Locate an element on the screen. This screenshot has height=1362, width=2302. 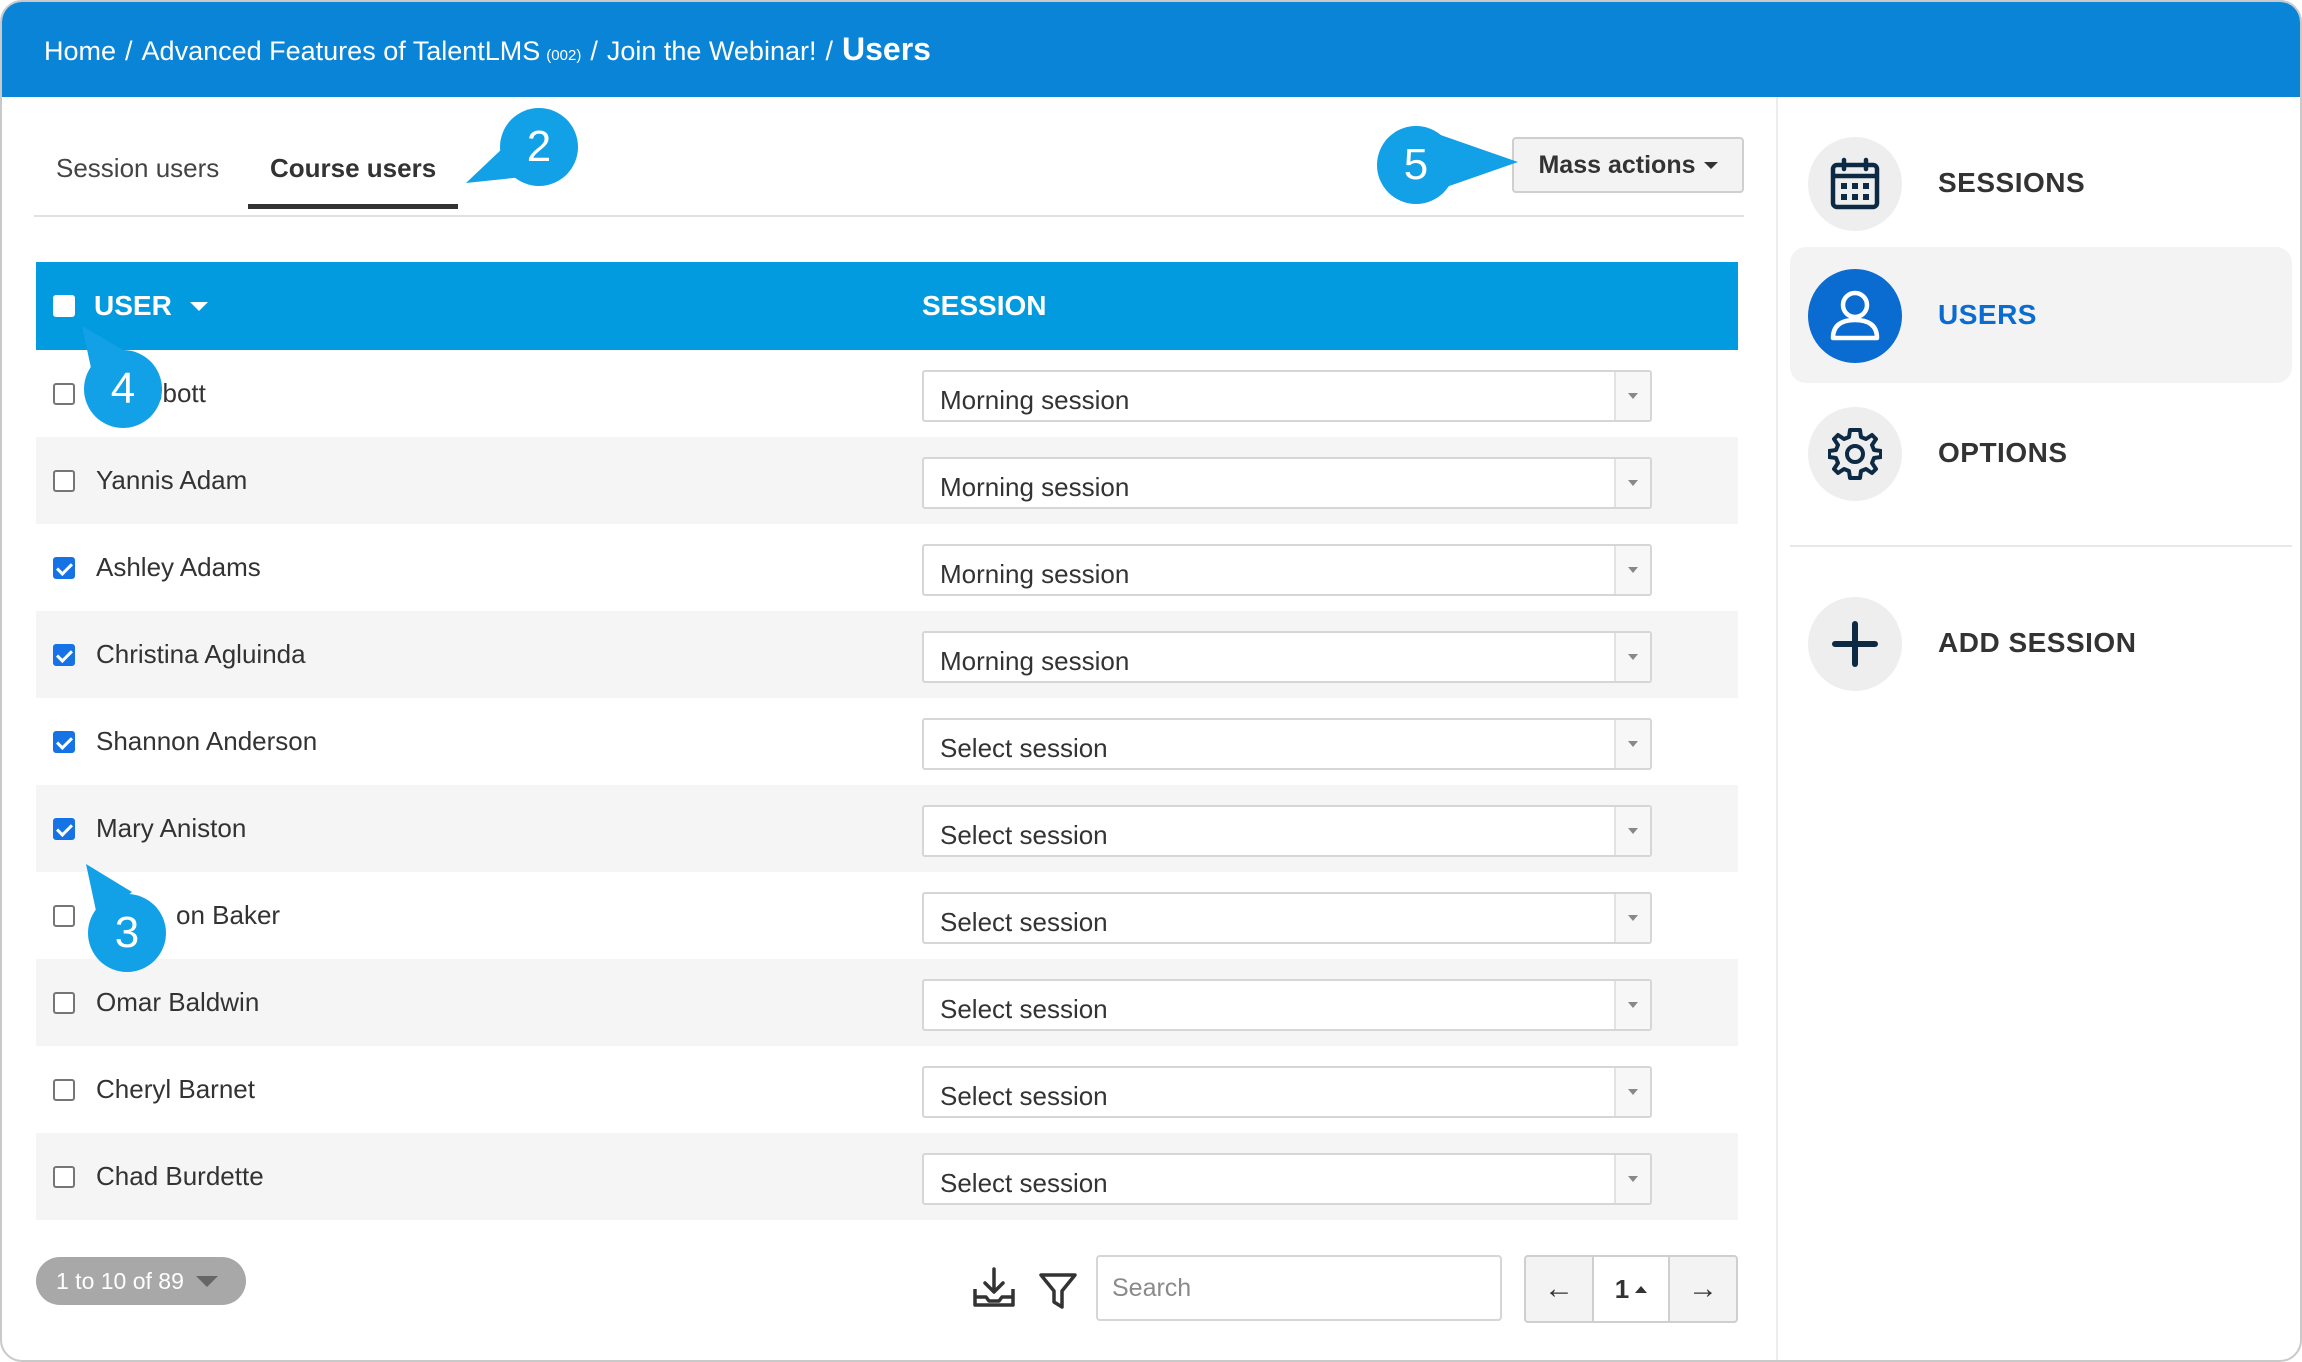
side-item-label: SESSIONS is located at coordinates (2012, 182).